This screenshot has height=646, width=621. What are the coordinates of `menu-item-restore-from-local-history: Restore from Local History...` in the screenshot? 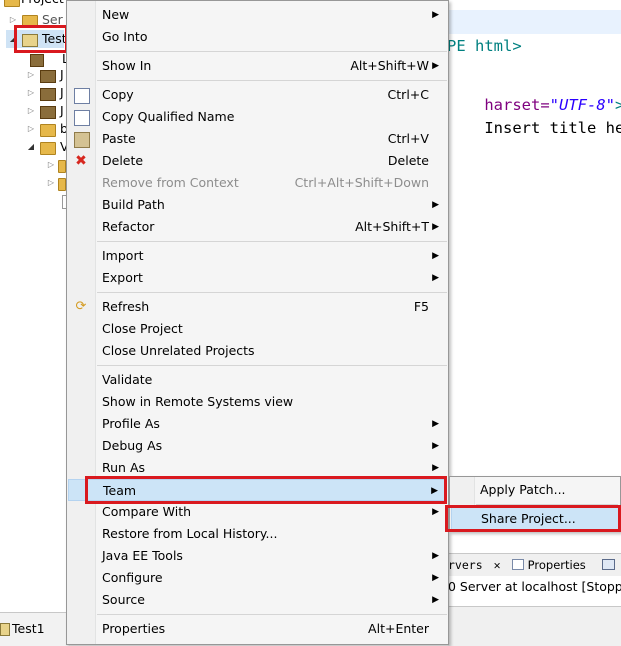 It's located at (257, 534).